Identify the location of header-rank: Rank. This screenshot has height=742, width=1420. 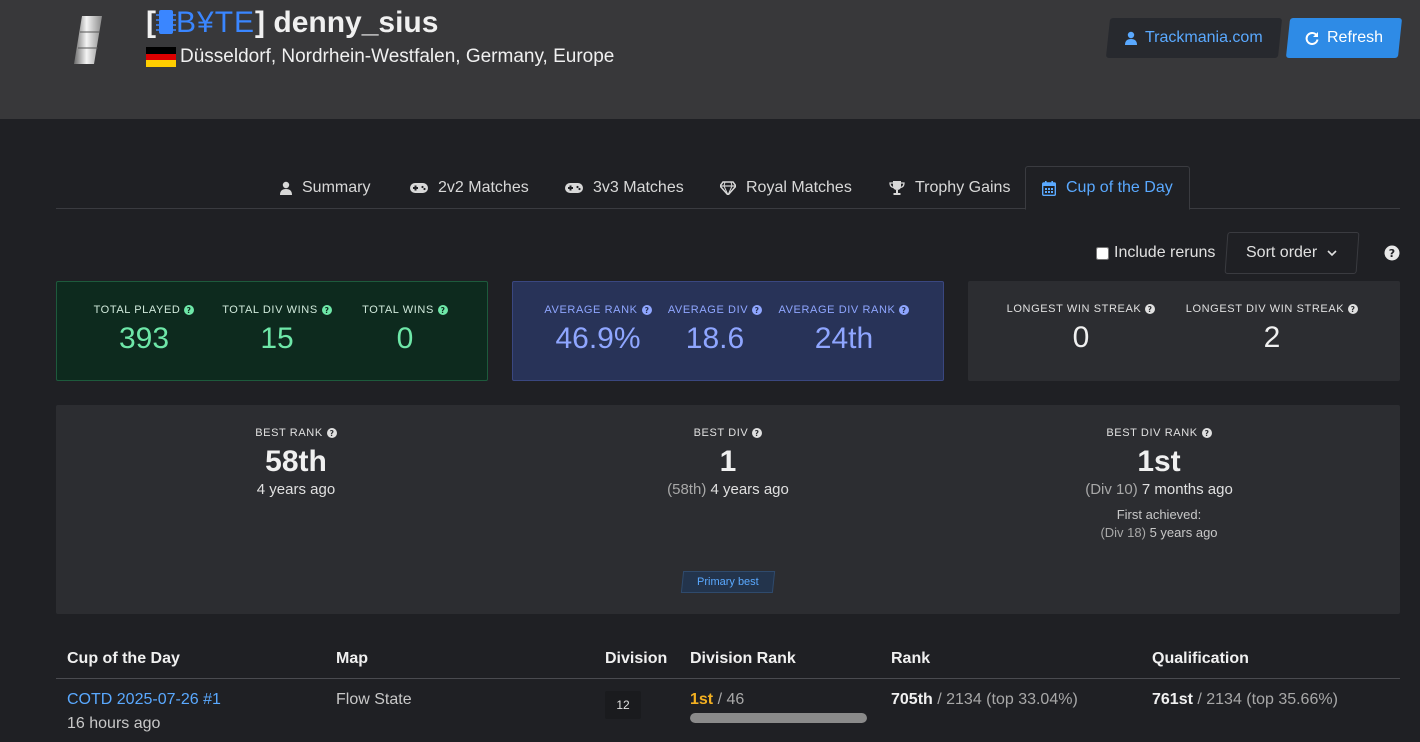
(910, 659).